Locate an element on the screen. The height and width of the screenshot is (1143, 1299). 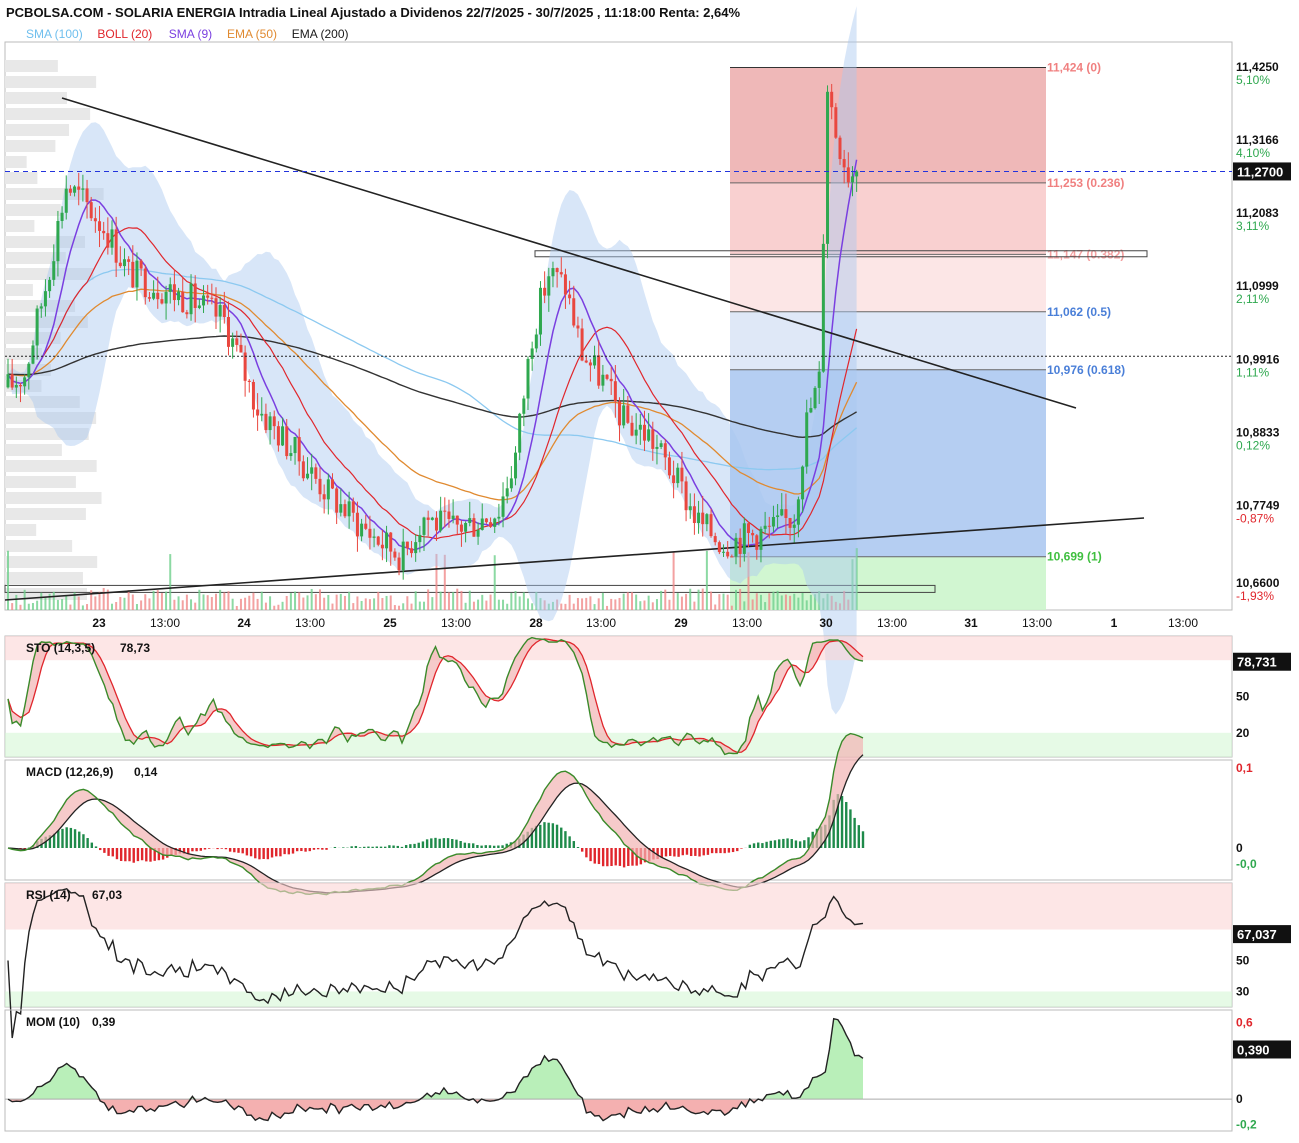
time-tick-0: 23 is located at coordinates (99, 623).